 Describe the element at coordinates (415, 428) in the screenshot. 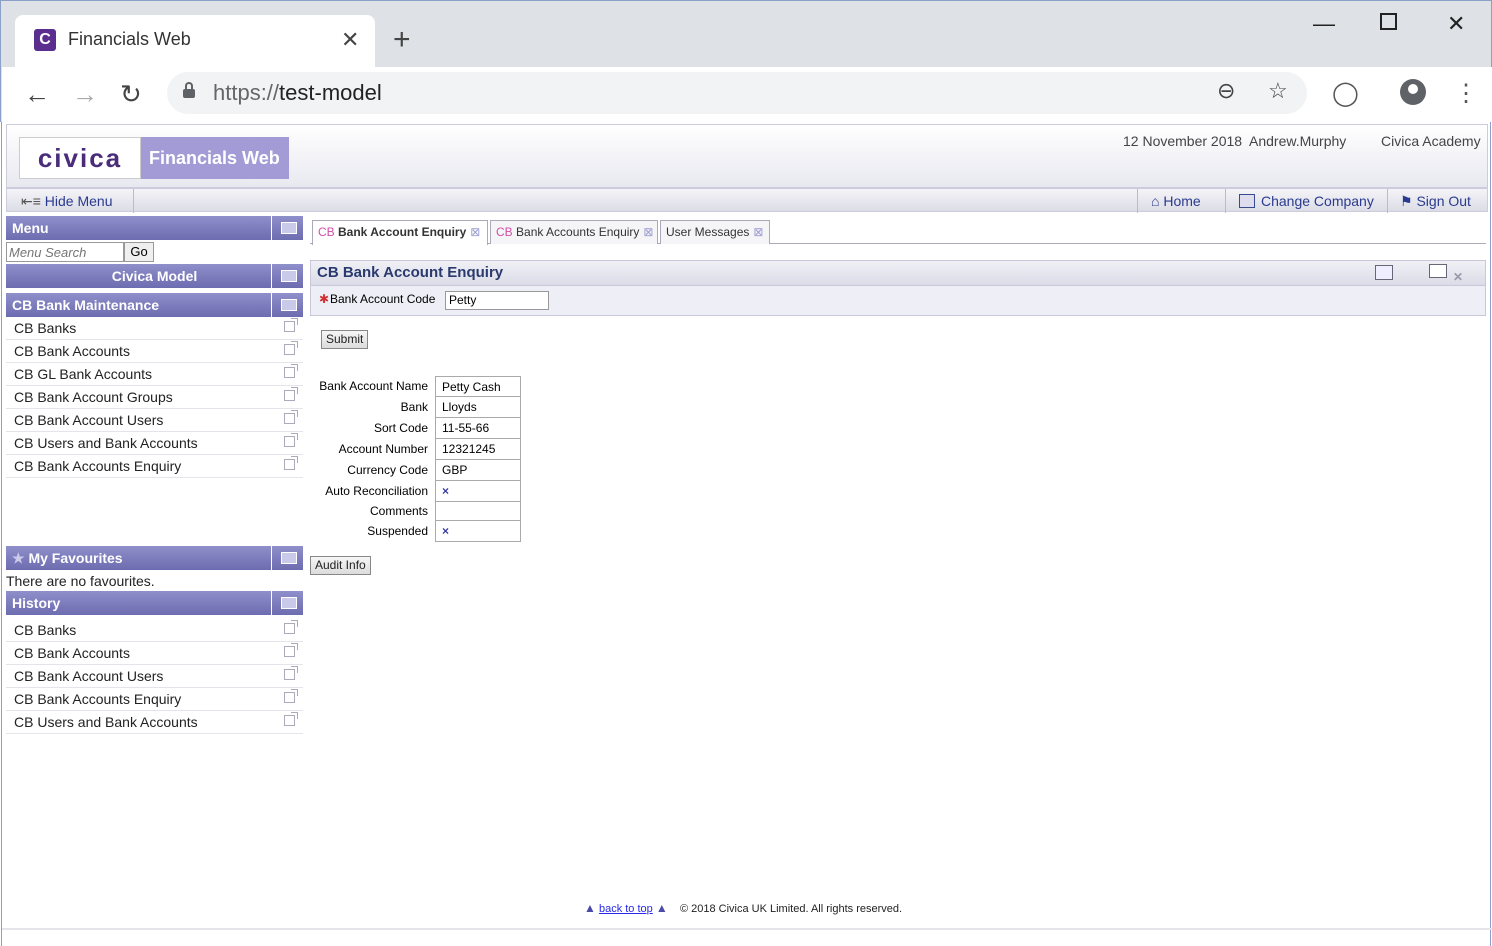

I see `detail-row: Sort Code 11-55-66` at that location.